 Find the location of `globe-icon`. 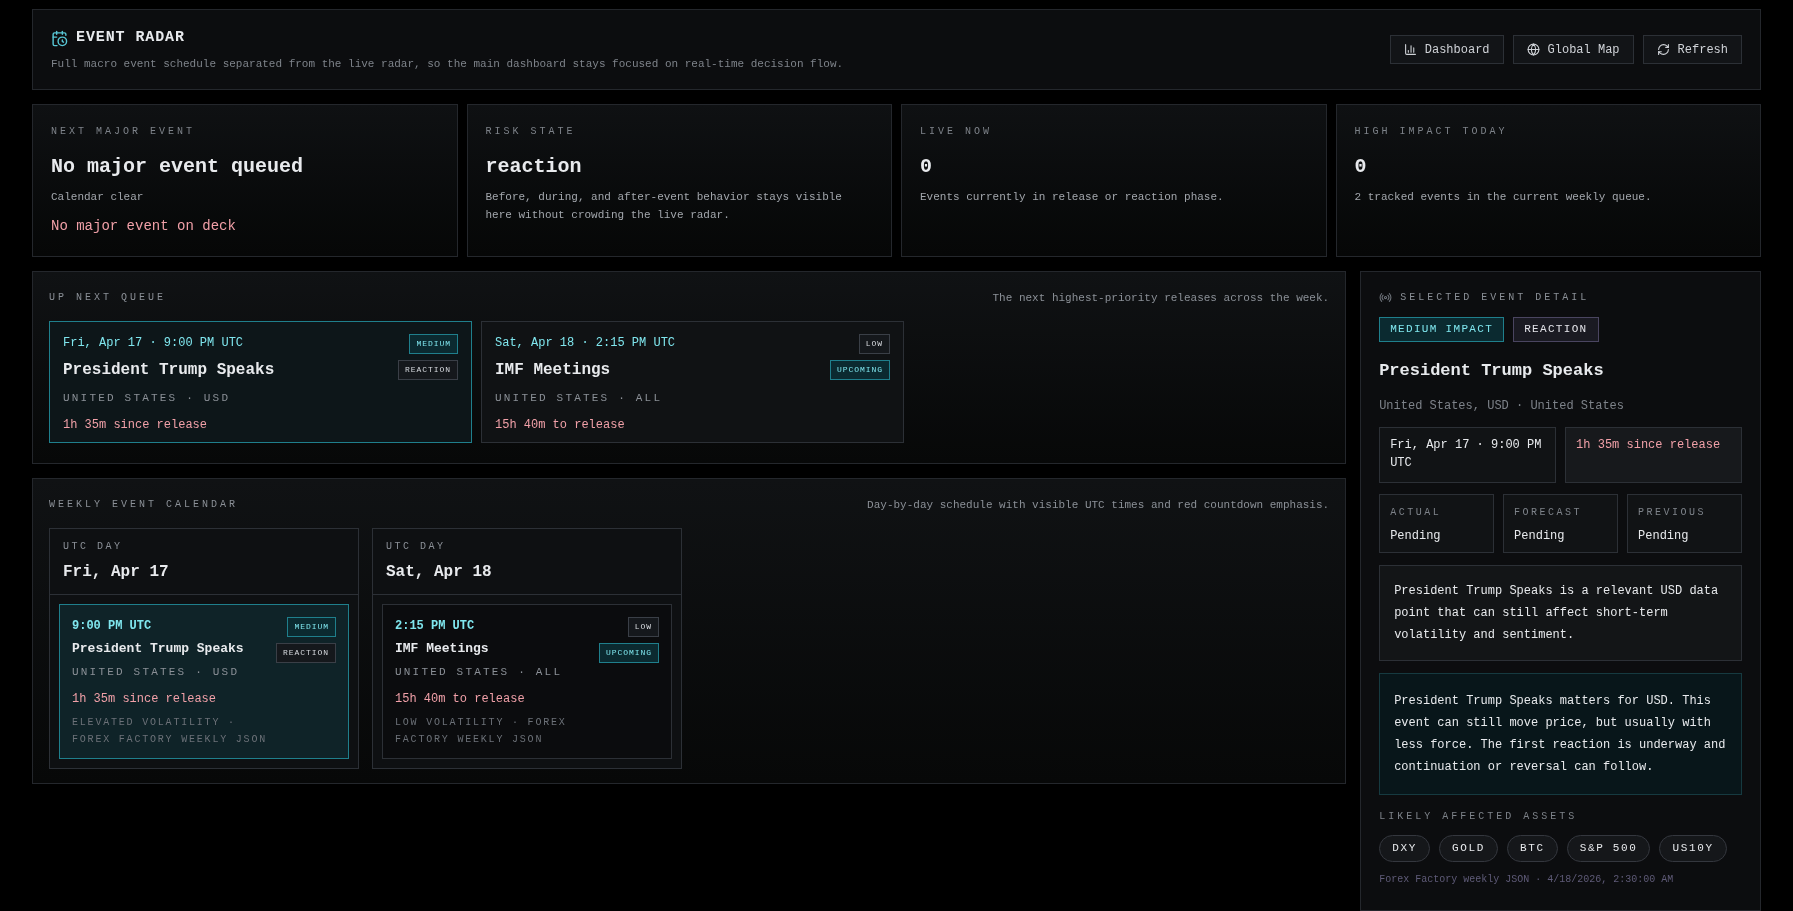

globe-icon is located at coordinates (1533, 49).